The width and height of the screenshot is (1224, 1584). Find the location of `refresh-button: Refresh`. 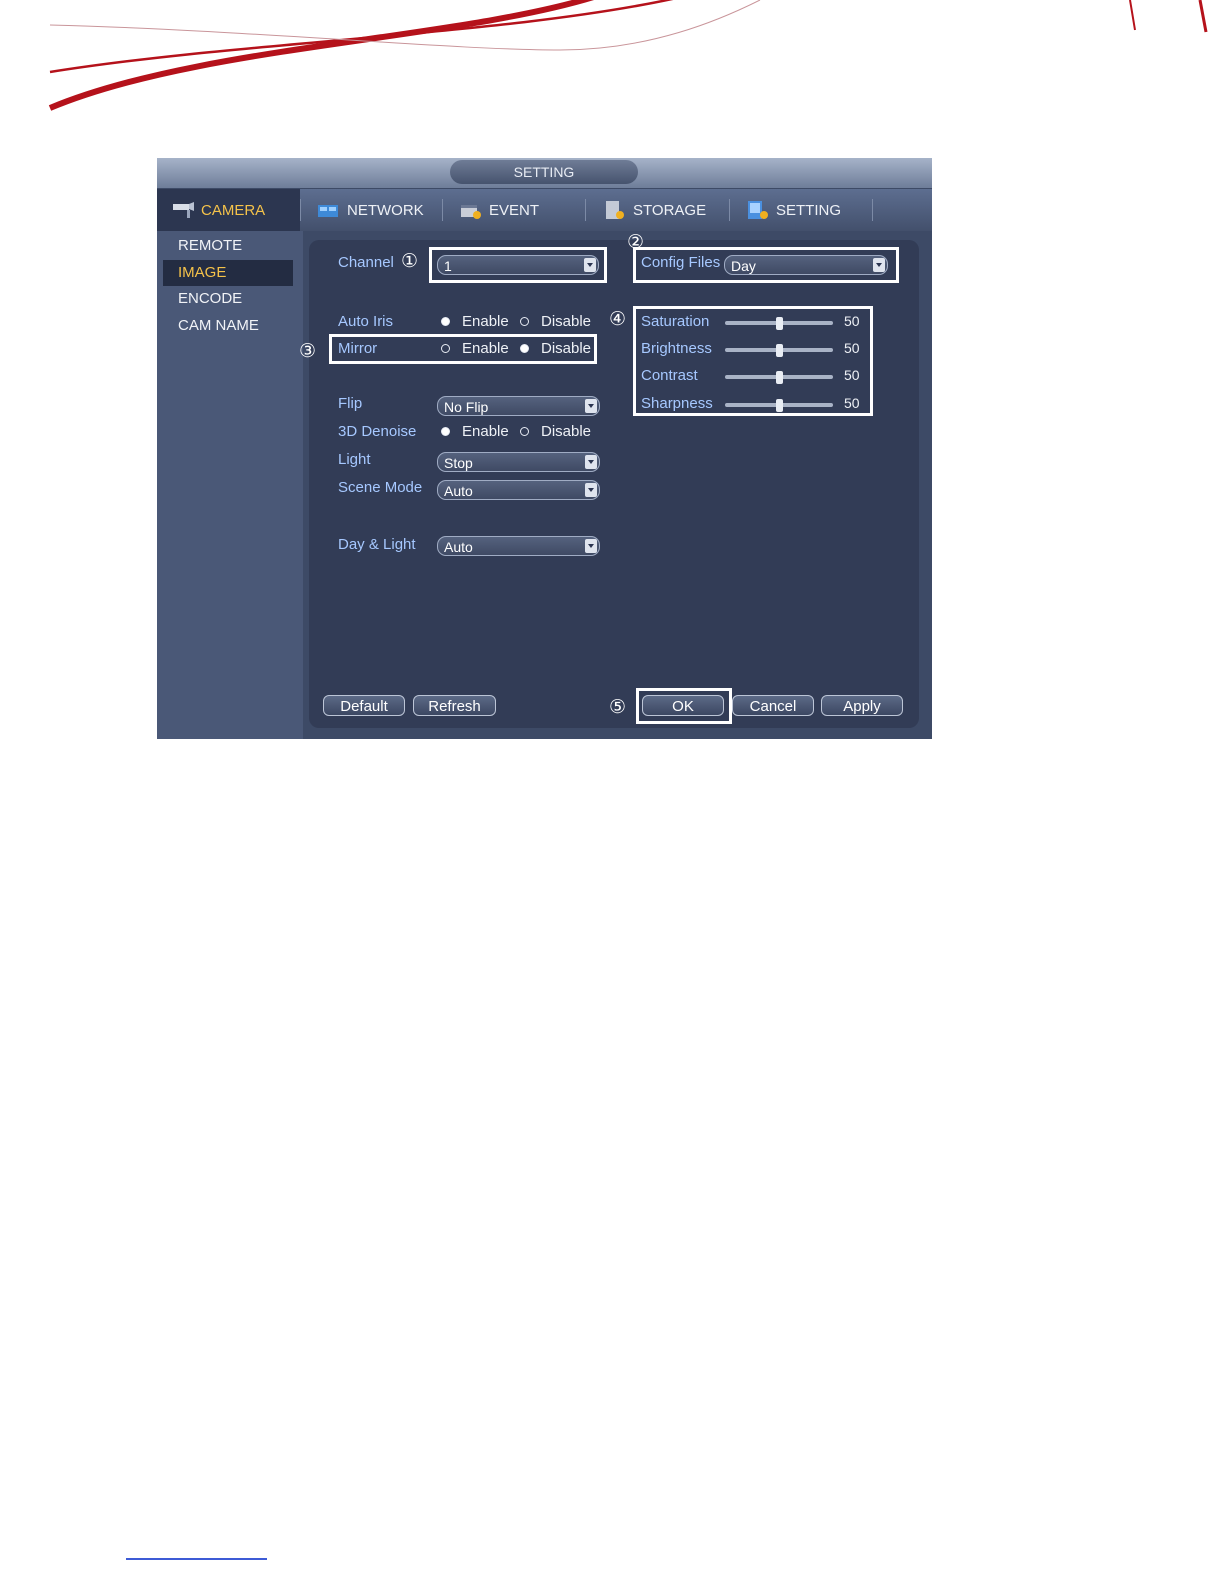

refresh-button: Refresh is located at coordinates (454, 705).